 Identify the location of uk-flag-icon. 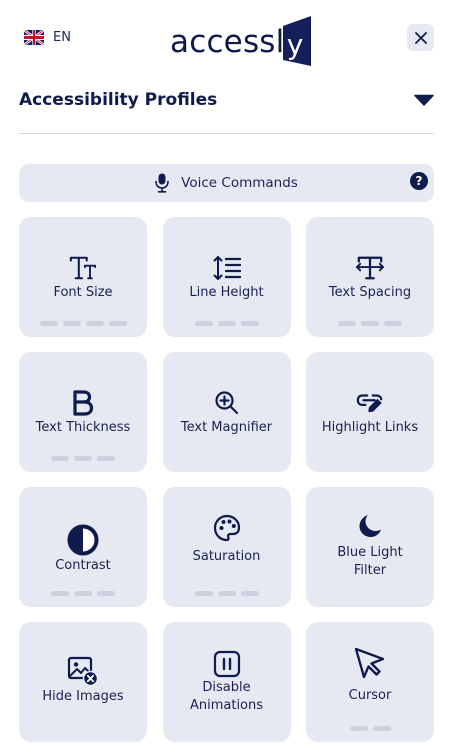
(34, 37).